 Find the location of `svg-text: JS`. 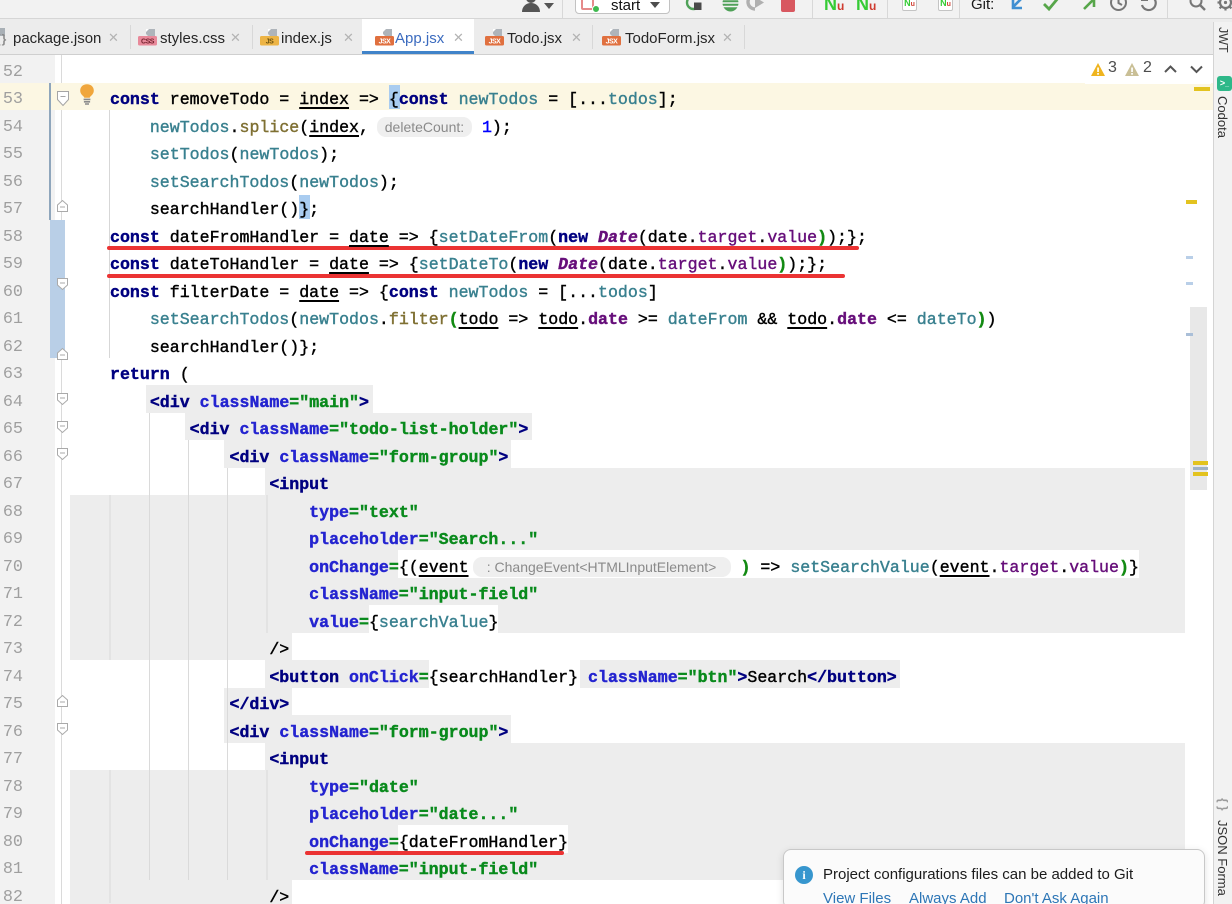

svg-text: JS is located at coordinates (270, 42).